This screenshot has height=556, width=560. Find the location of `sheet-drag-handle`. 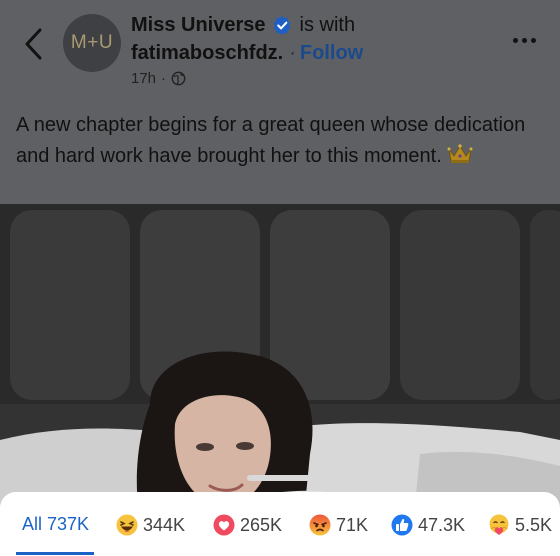

sheet-drag-handle is located at coordinates (280, 478).